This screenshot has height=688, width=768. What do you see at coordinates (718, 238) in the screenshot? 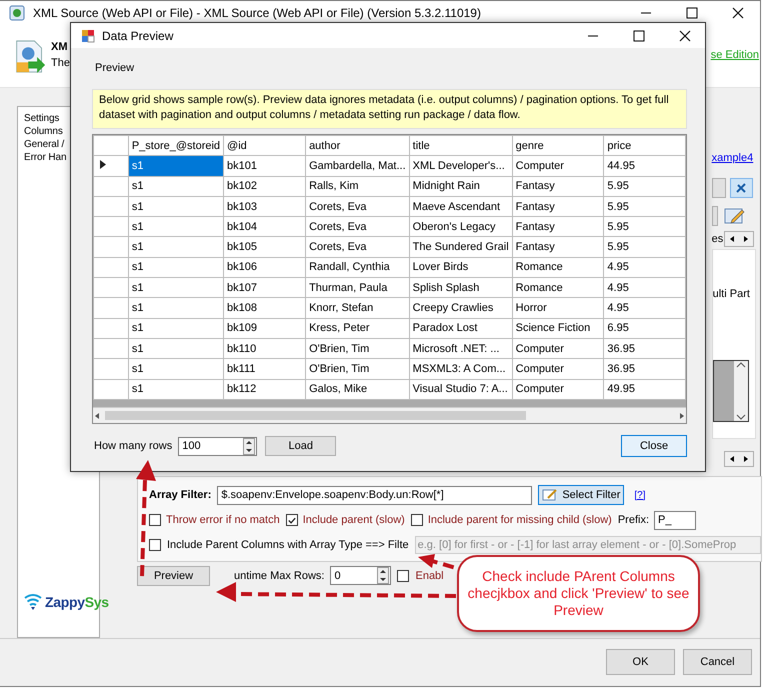
I see `tab-label: es` at bounding box center [718, 238].